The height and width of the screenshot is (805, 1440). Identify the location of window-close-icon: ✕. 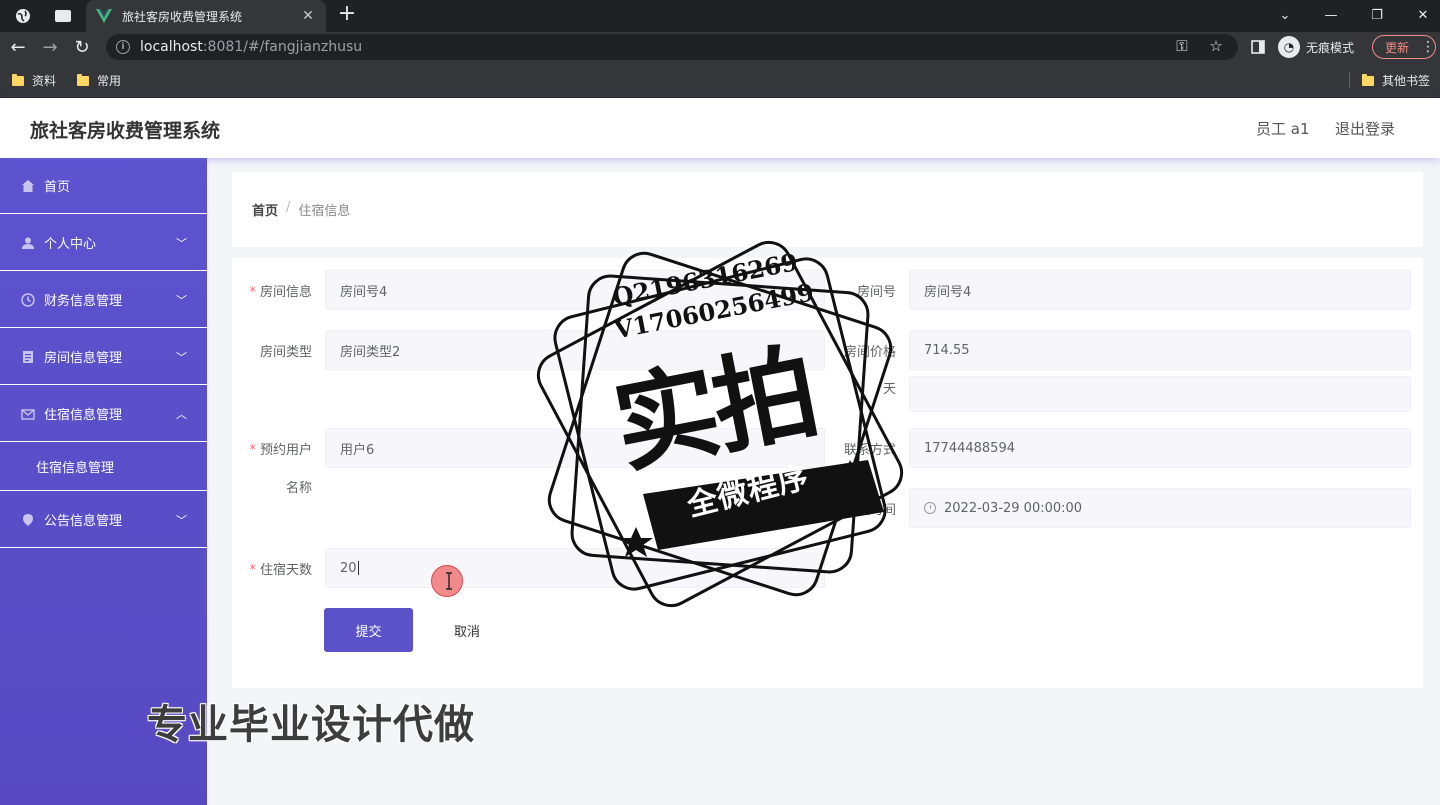
(1420, 15).